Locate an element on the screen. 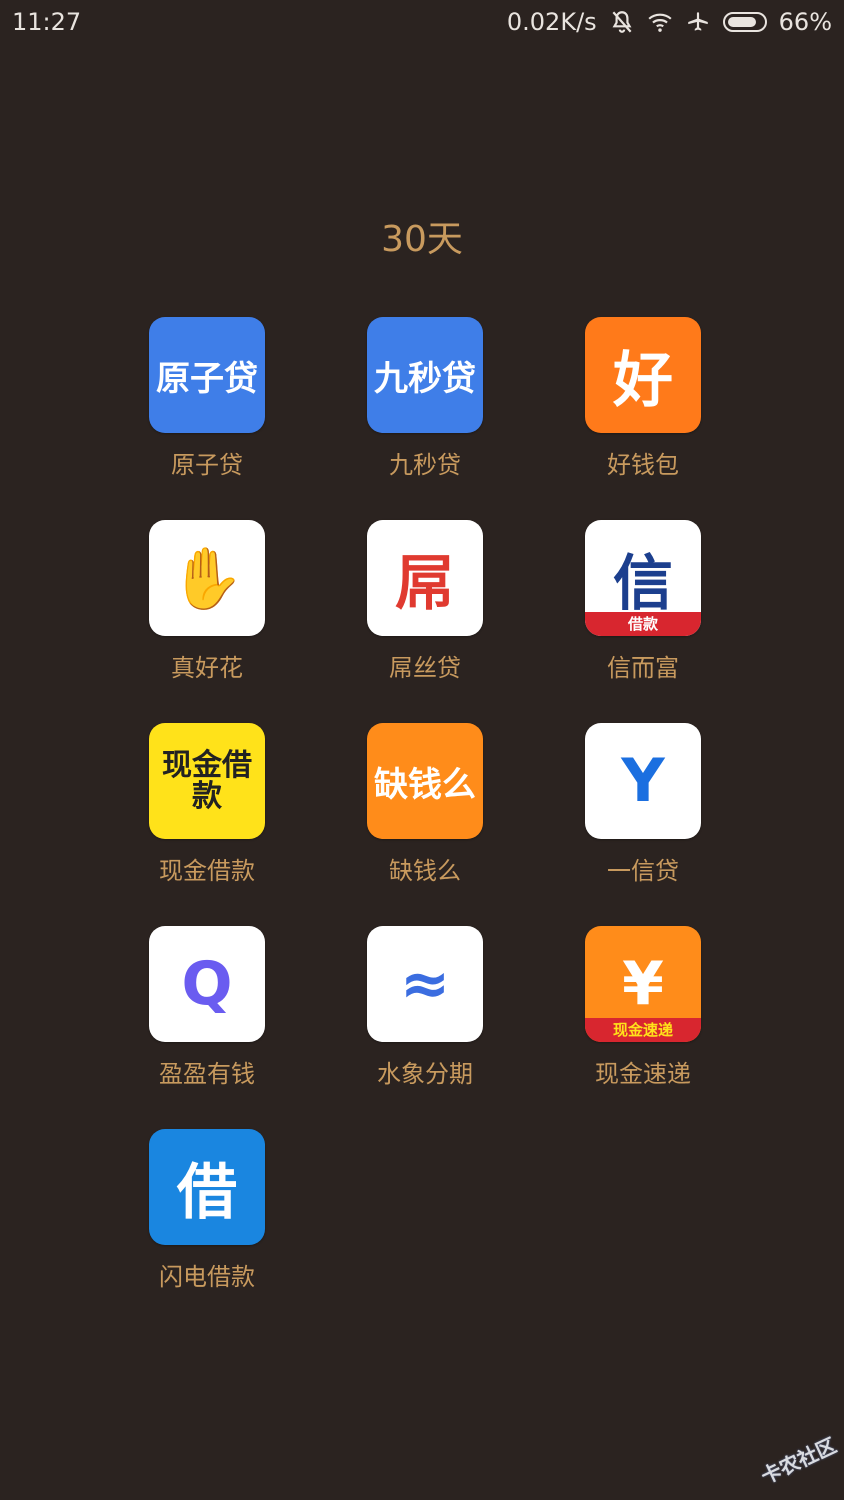  app-label: 水象分期 is located at coordinates (425, 1074).